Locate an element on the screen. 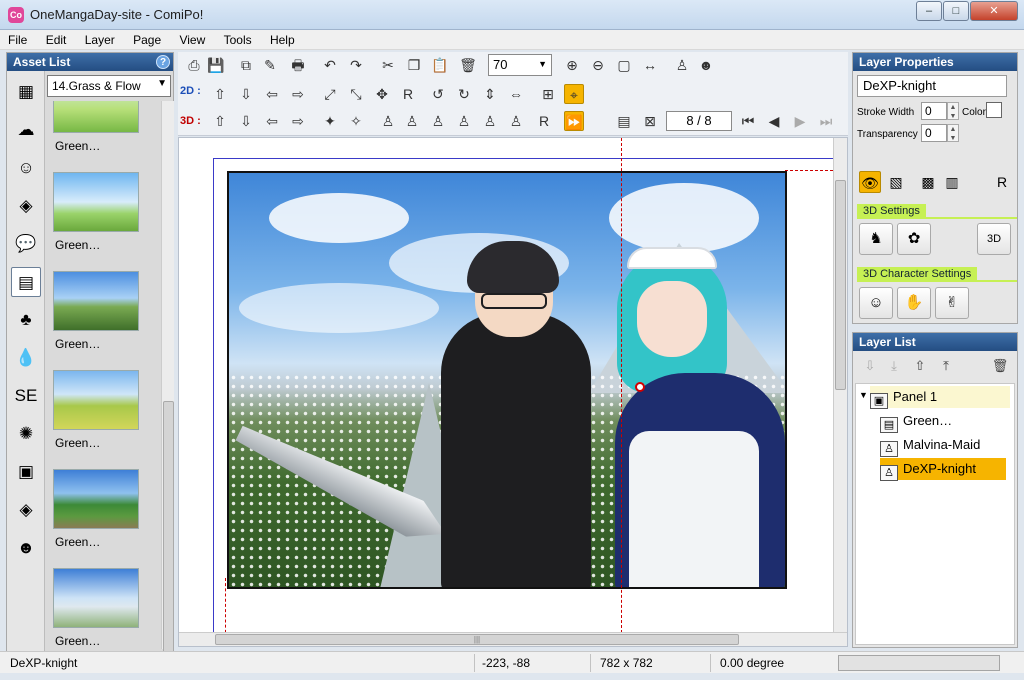  body-pose-icon: ✋ is located at coordinates (914, 303).